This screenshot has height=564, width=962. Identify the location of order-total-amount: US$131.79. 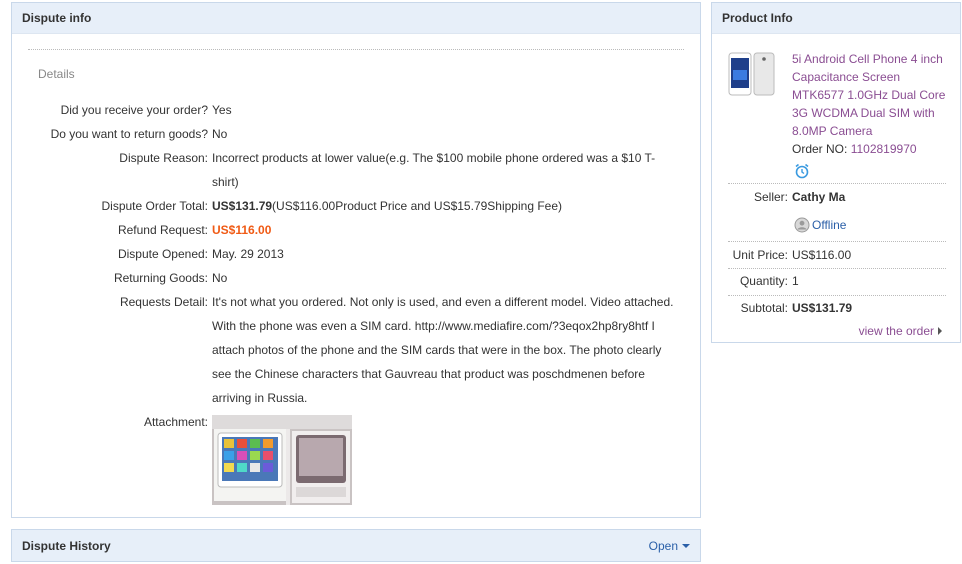
(242, 206).